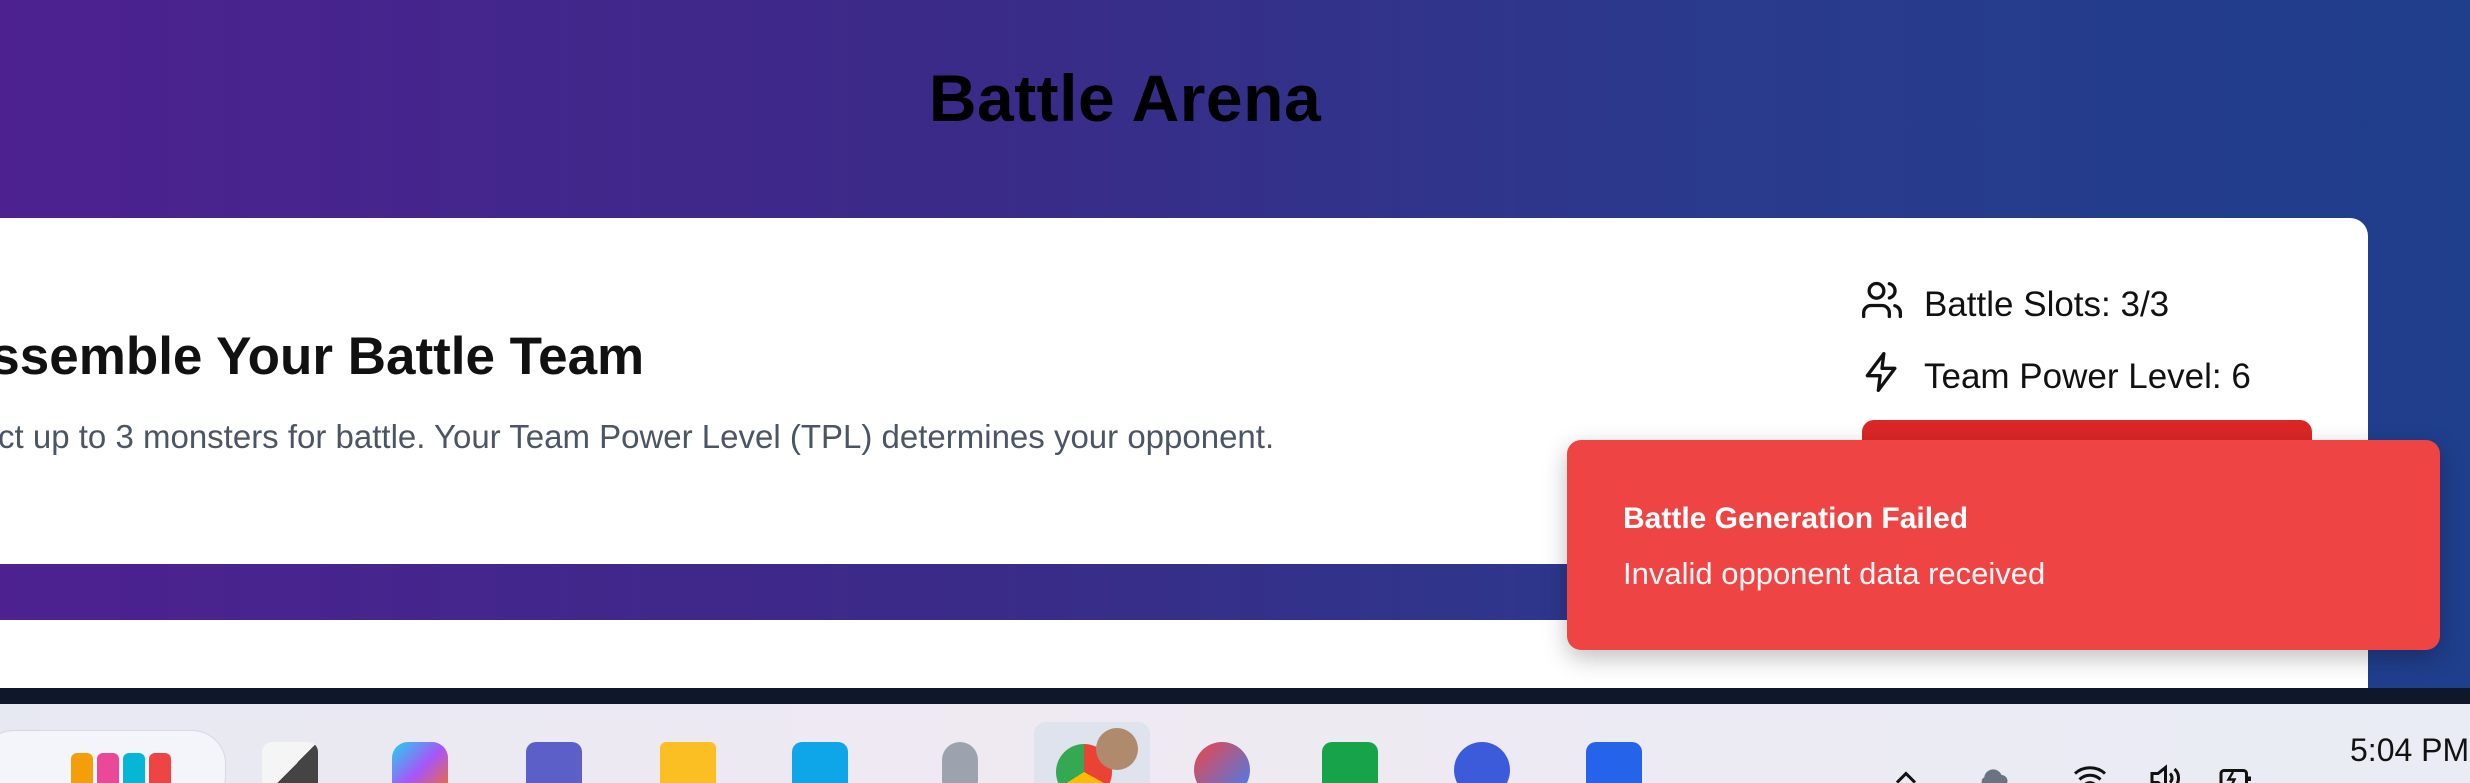 This screenshot has height=783, width=2470. What do you see at coordinates (1882, 376) in the screenshot?
I see `lightning-icon` at bounding box center [1882, 376].